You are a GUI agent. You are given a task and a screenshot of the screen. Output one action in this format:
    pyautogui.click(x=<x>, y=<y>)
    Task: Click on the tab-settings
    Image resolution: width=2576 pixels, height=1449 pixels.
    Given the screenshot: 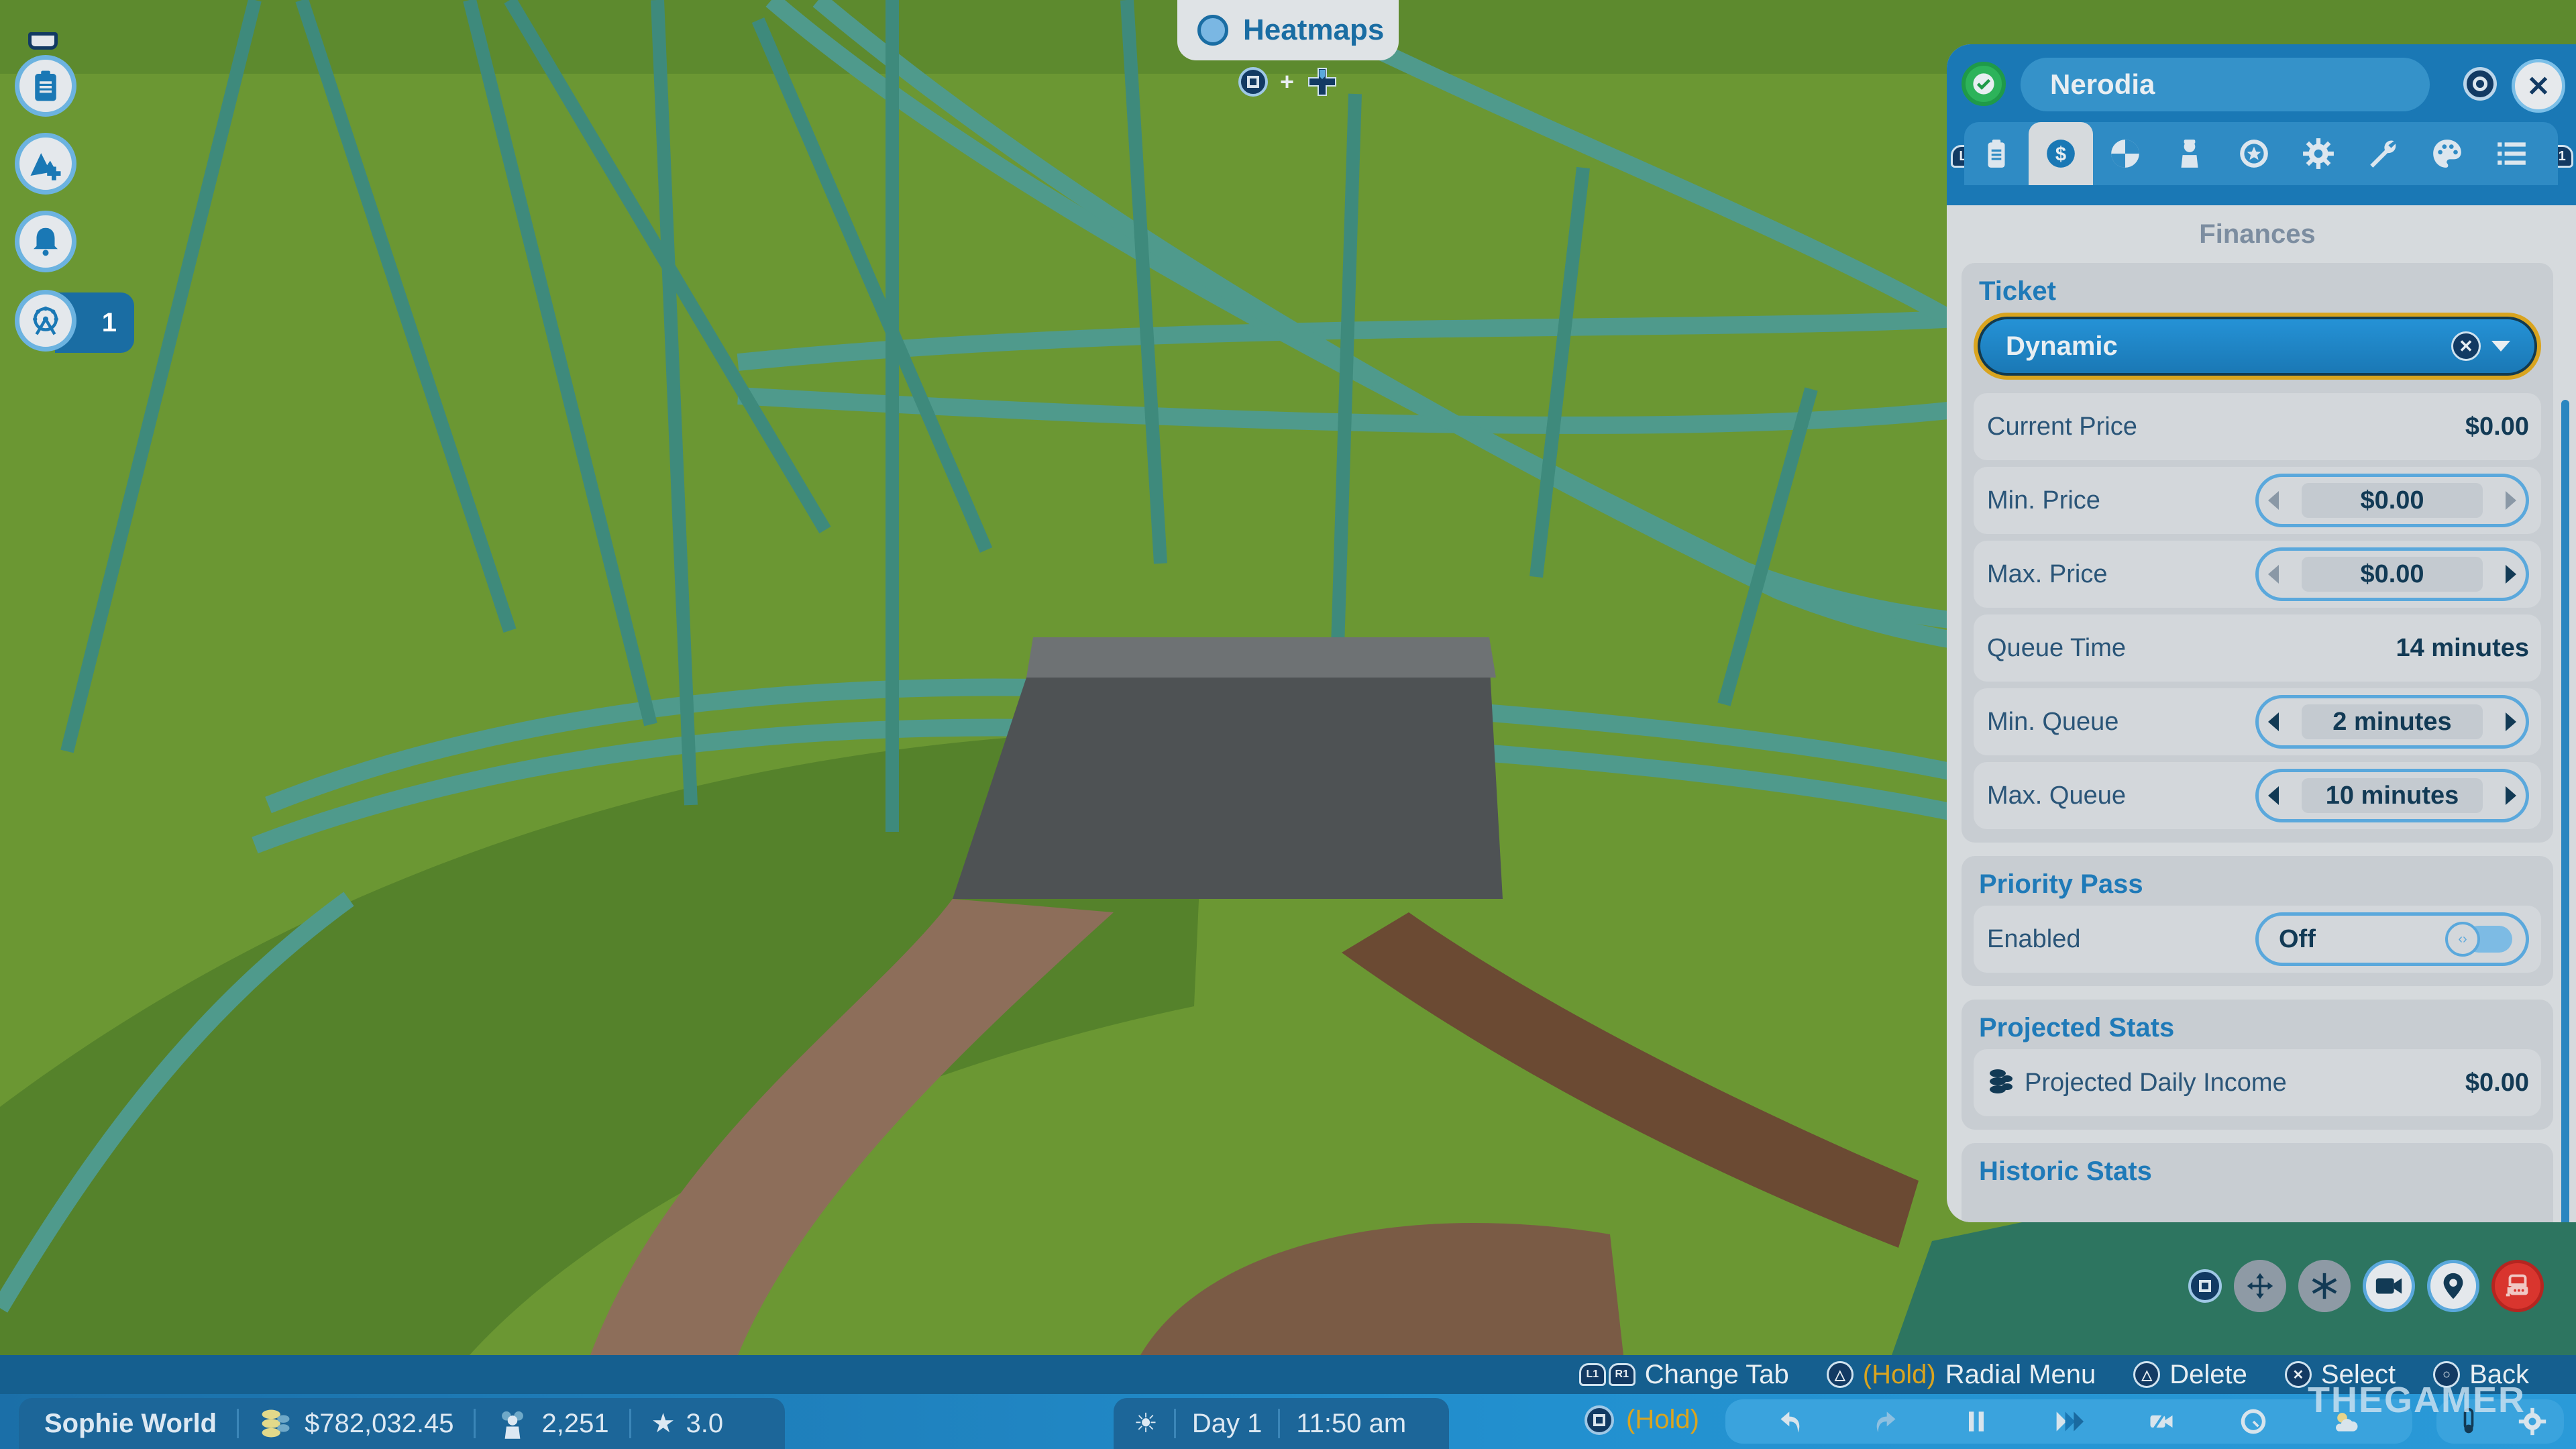 What is the action you would take?
    pyautogui.click(x=2318, y=153)
    